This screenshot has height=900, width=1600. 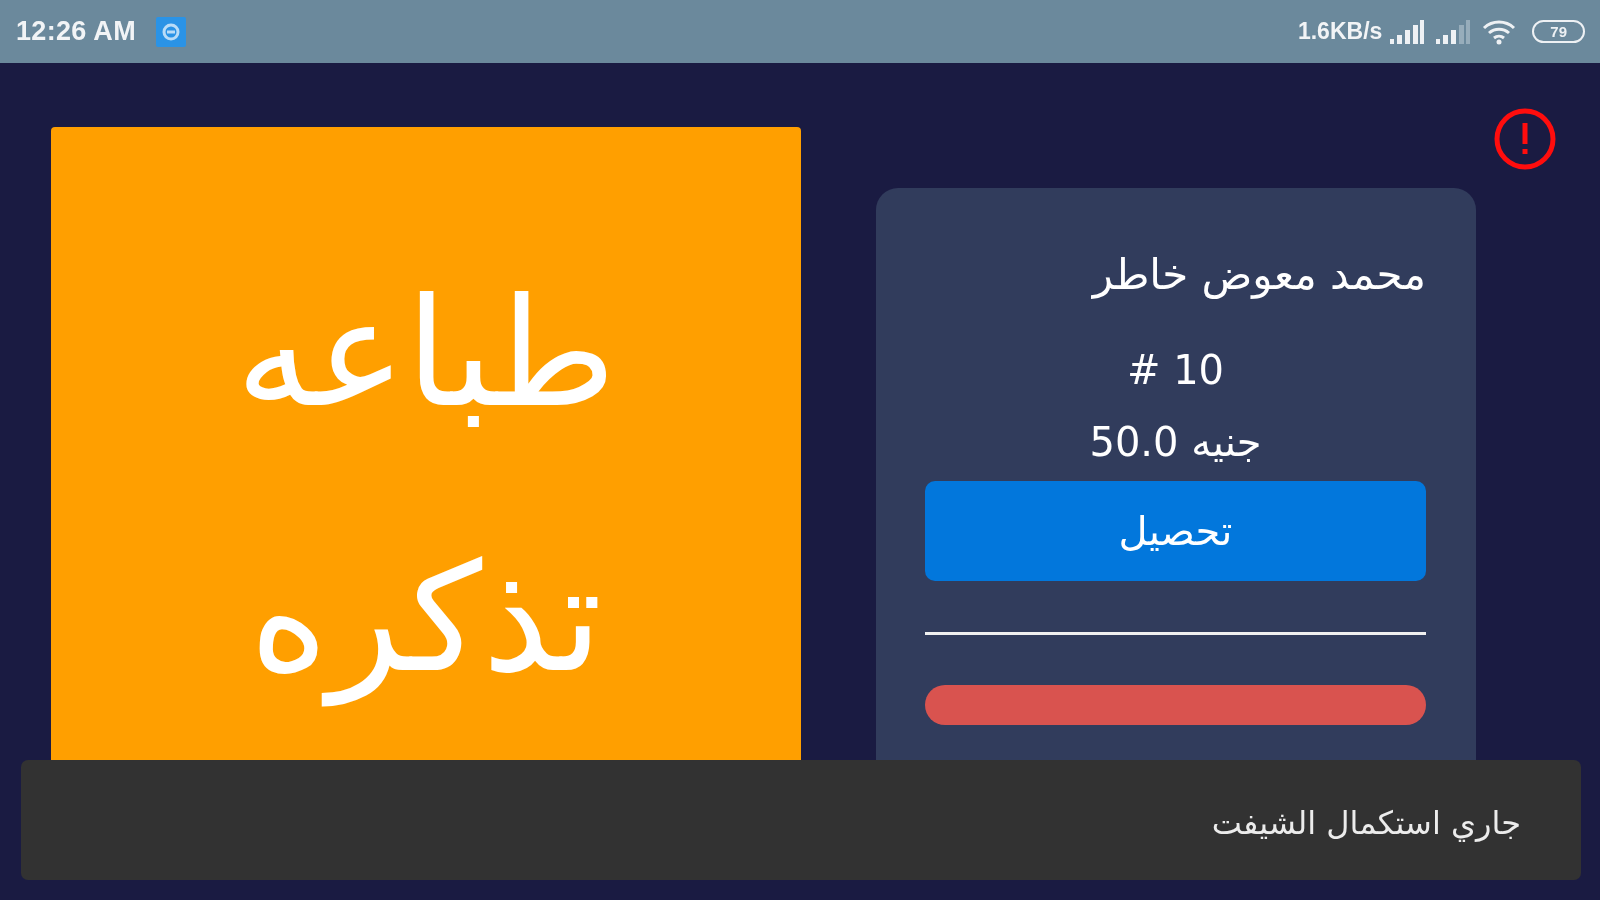 I want to click on amount-text: 50.0 جنيه, so click(x=1175, y=442).